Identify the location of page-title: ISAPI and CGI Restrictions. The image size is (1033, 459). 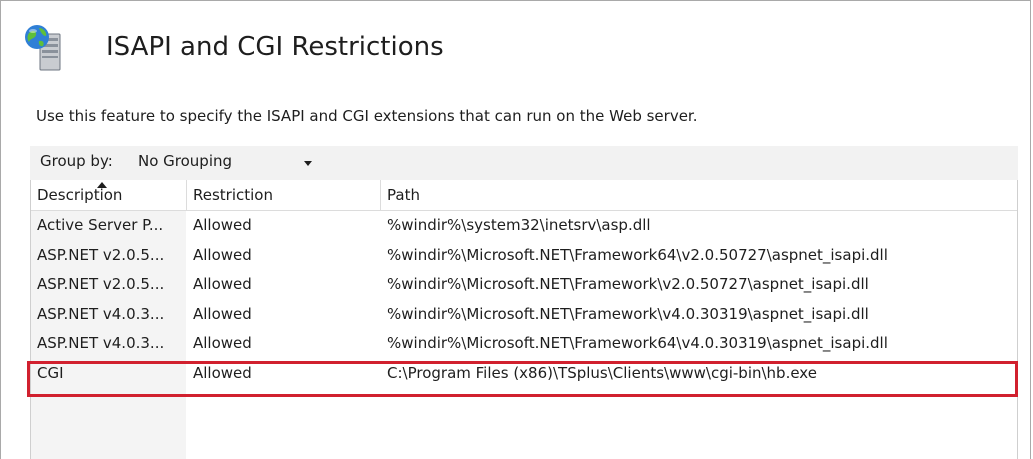
(275, 47).